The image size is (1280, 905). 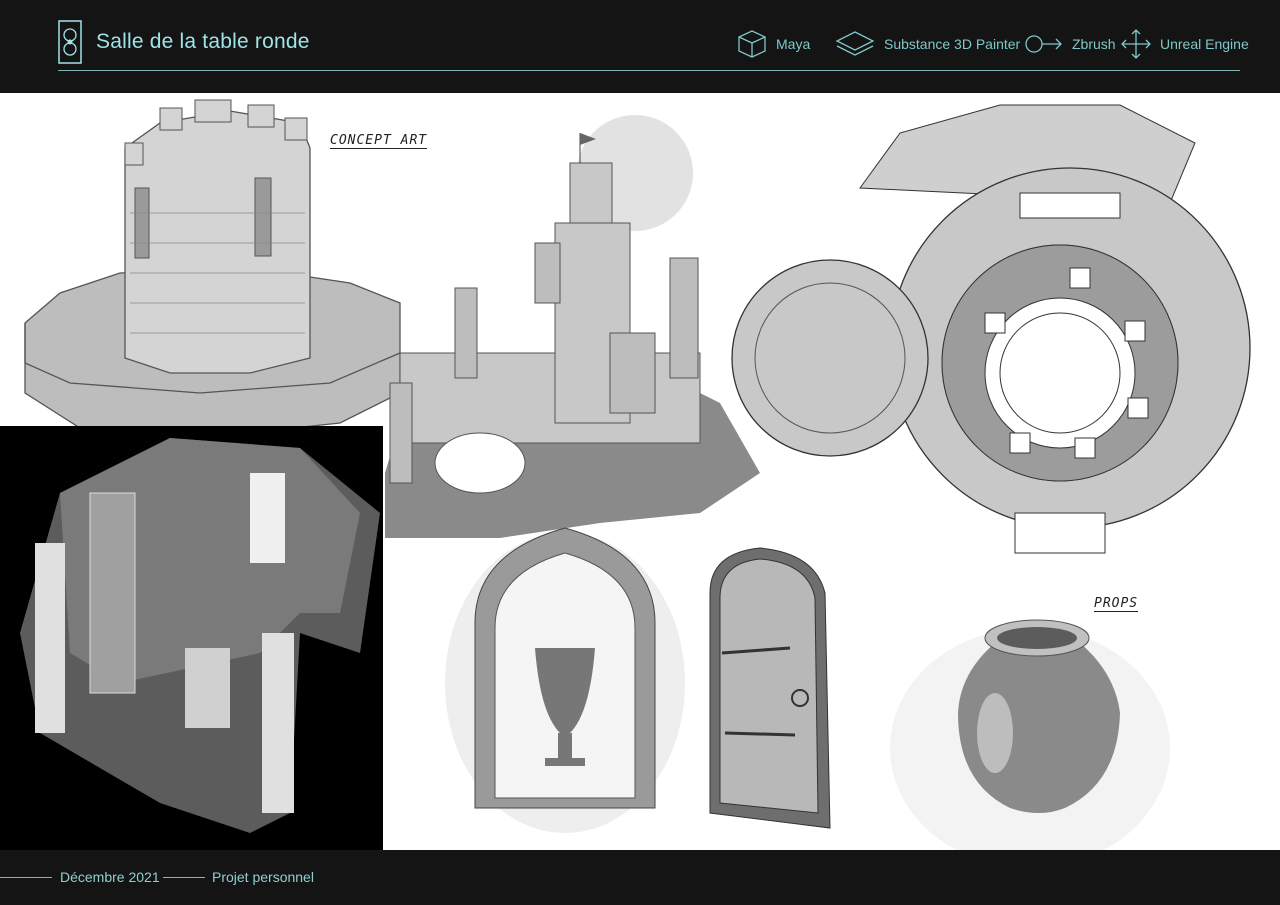 What do you see at coordinates (1043, 44) in the screenshot?
I see `stroke-arrow-icon` at bounding box center [1043, 44].